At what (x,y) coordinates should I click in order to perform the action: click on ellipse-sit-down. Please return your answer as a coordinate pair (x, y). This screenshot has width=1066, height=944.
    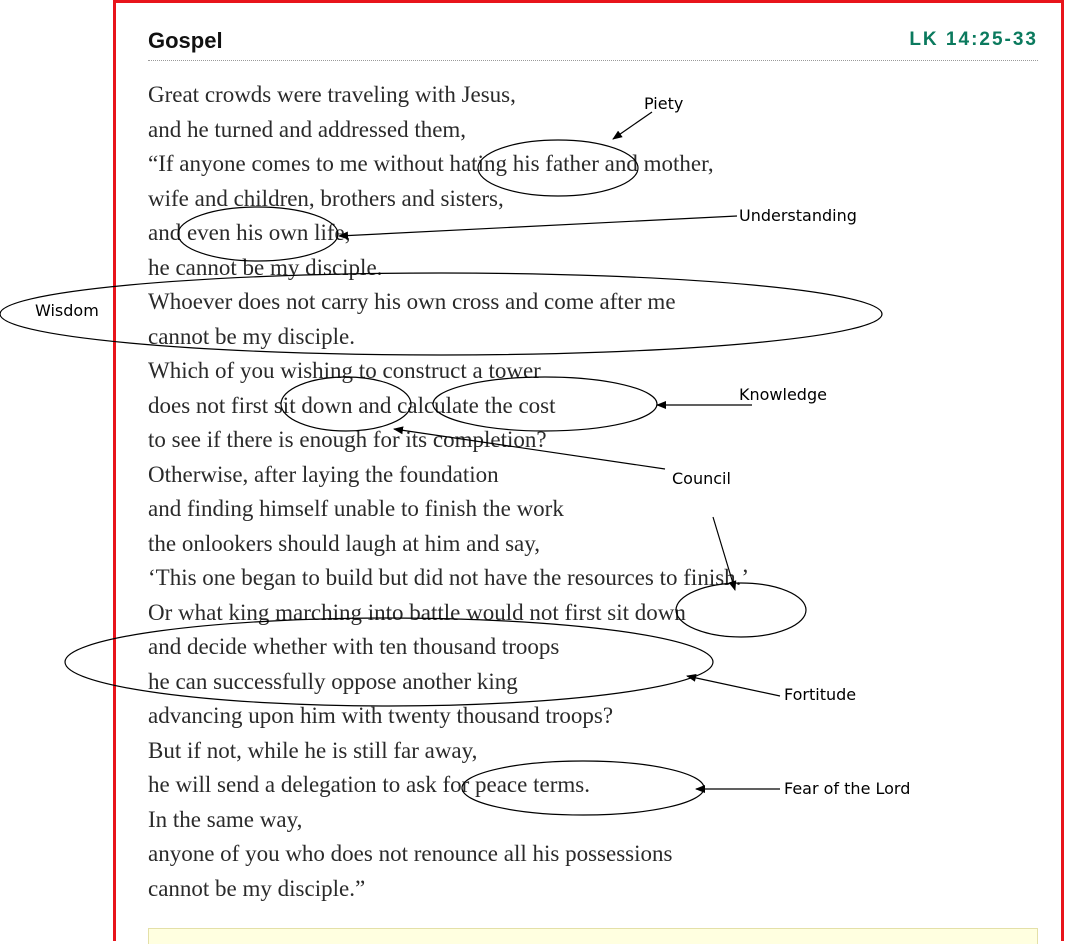
    Looking at the image, I should click on (346, 404).